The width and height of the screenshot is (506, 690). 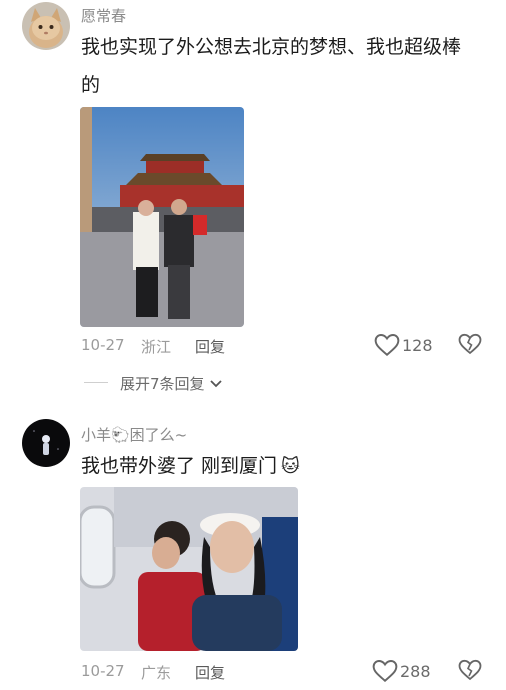 I want to click on like-button: 128, so click(x=403, y=345).